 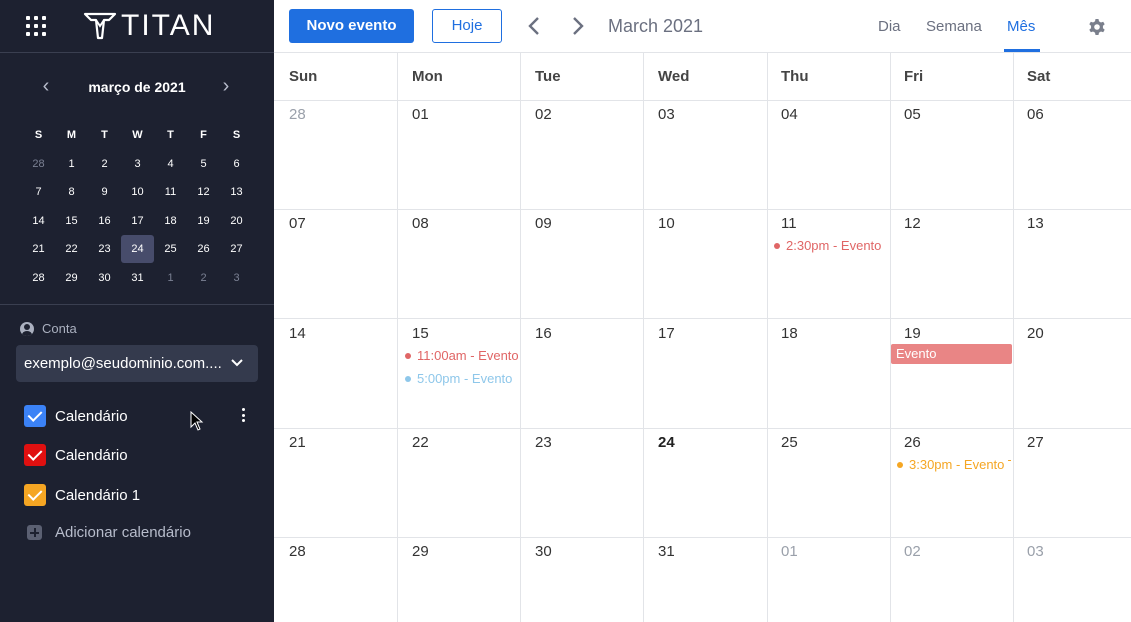 I want to click on day-number: 05, so click(x=912, y=114).